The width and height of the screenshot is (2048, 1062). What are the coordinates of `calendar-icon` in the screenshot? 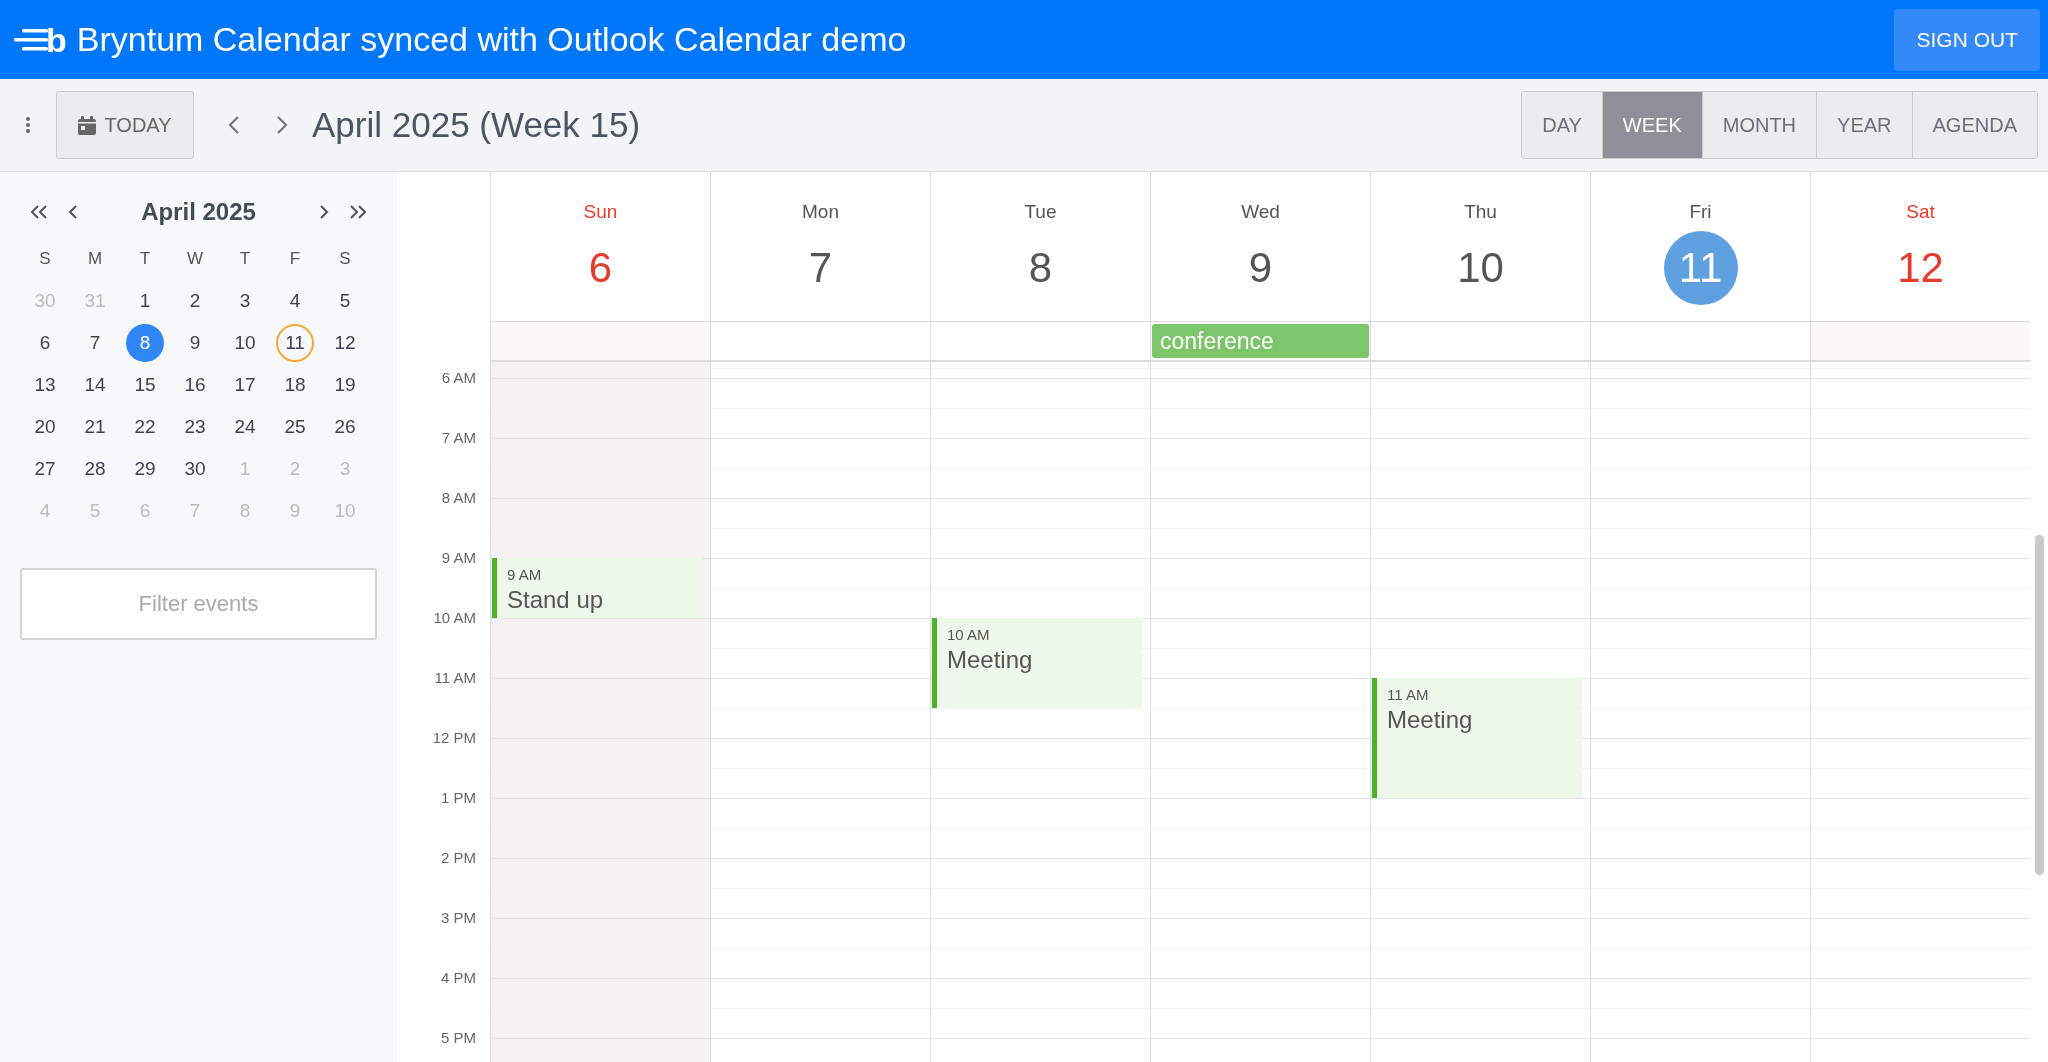 It's located at (87, 125).